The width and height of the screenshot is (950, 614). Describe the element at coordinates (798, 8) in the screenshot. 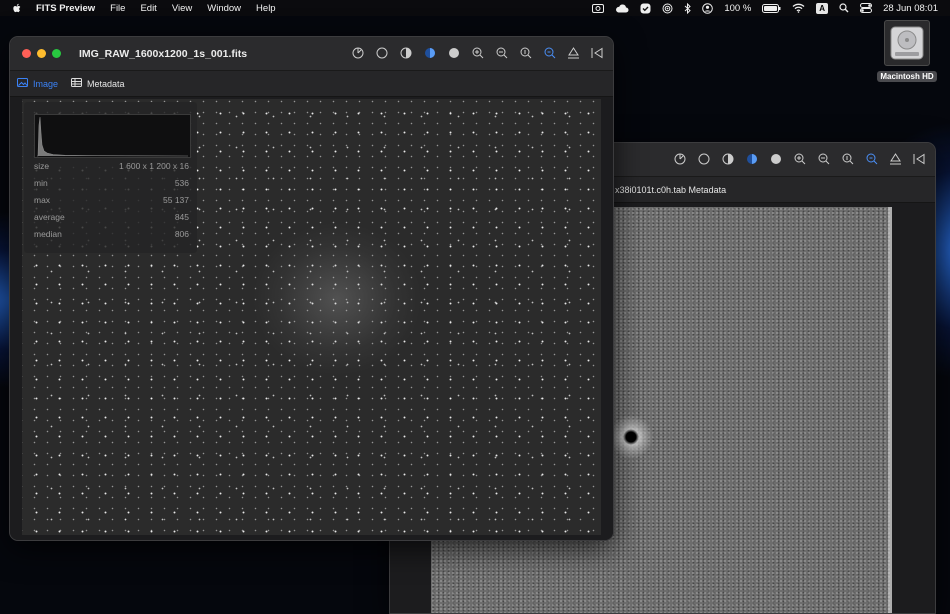

I see `wifi-icon` at that location.